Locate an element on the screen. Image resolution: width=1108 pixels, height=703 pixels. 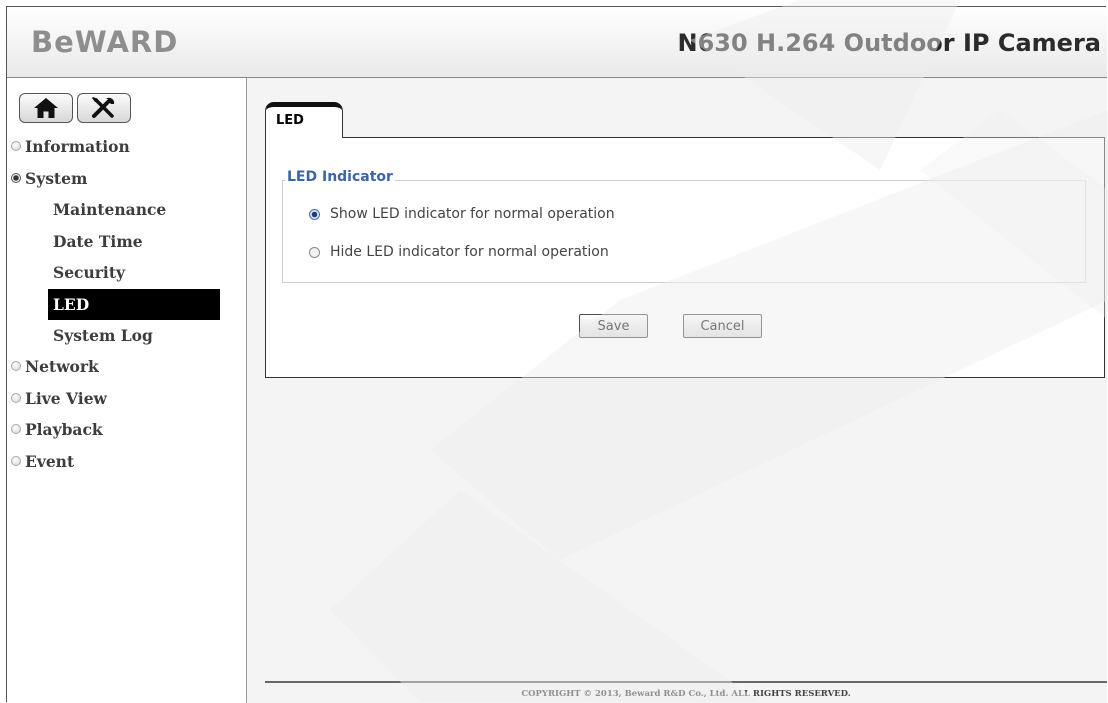
menu-item-live-view: Live View is located at coordinates (126, 399).